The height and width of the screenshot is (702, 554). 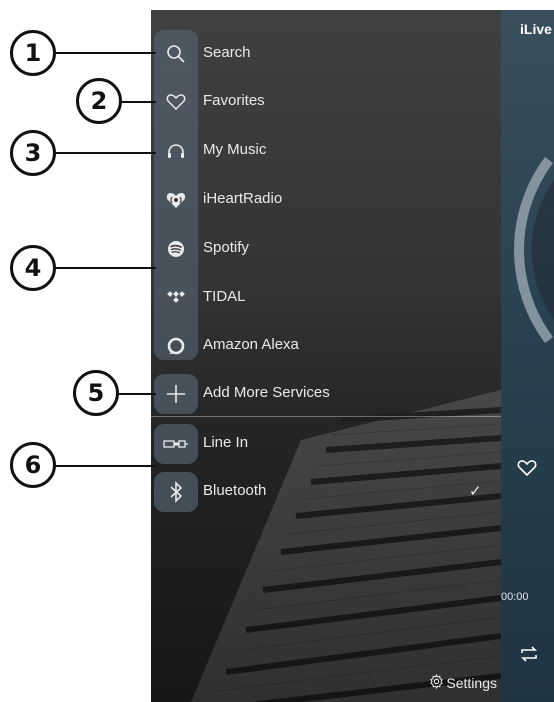 I want to click on favorite-heart-icon, so click(x=527, y=470).